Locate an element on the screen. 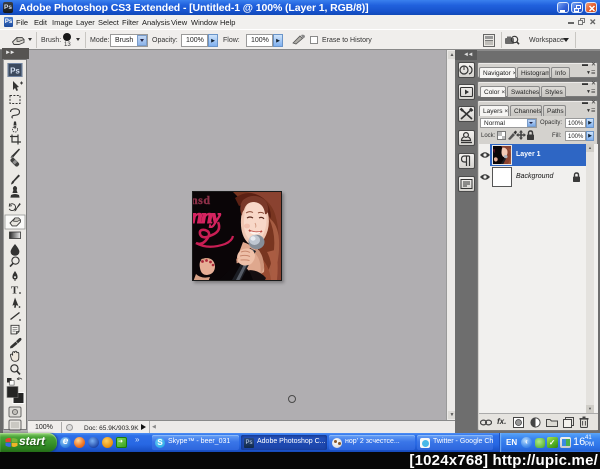  svg-text: Ps is located at coordinates (15, 71).